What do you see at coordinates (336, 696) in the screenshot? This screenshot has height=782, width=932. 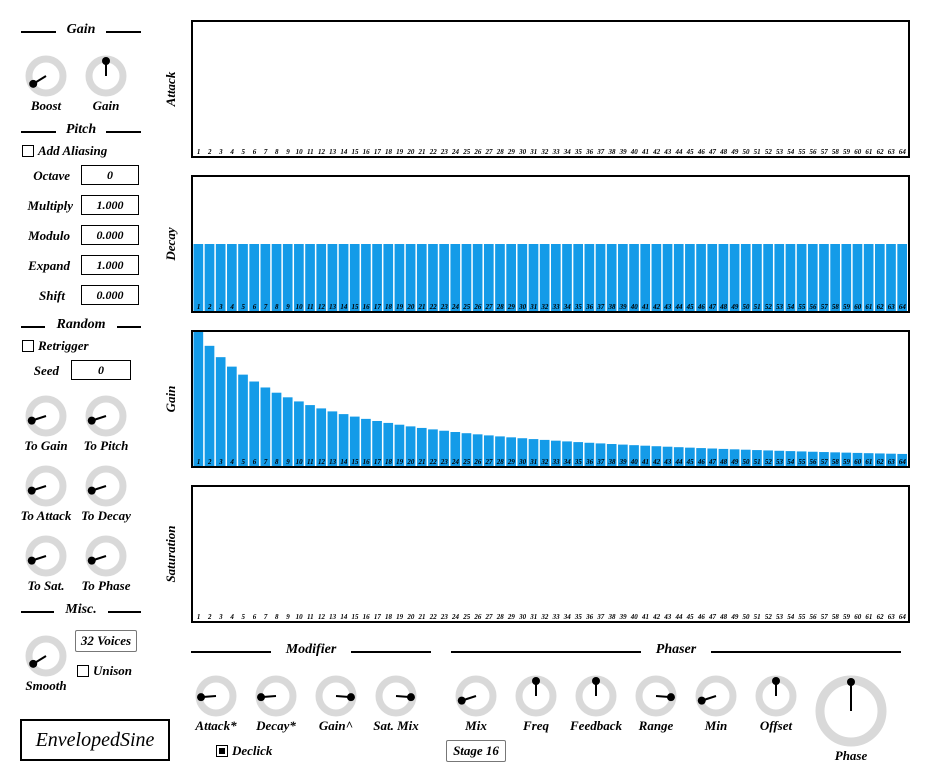 I see `gain-mod-knob` at bounding box center [336, 696].